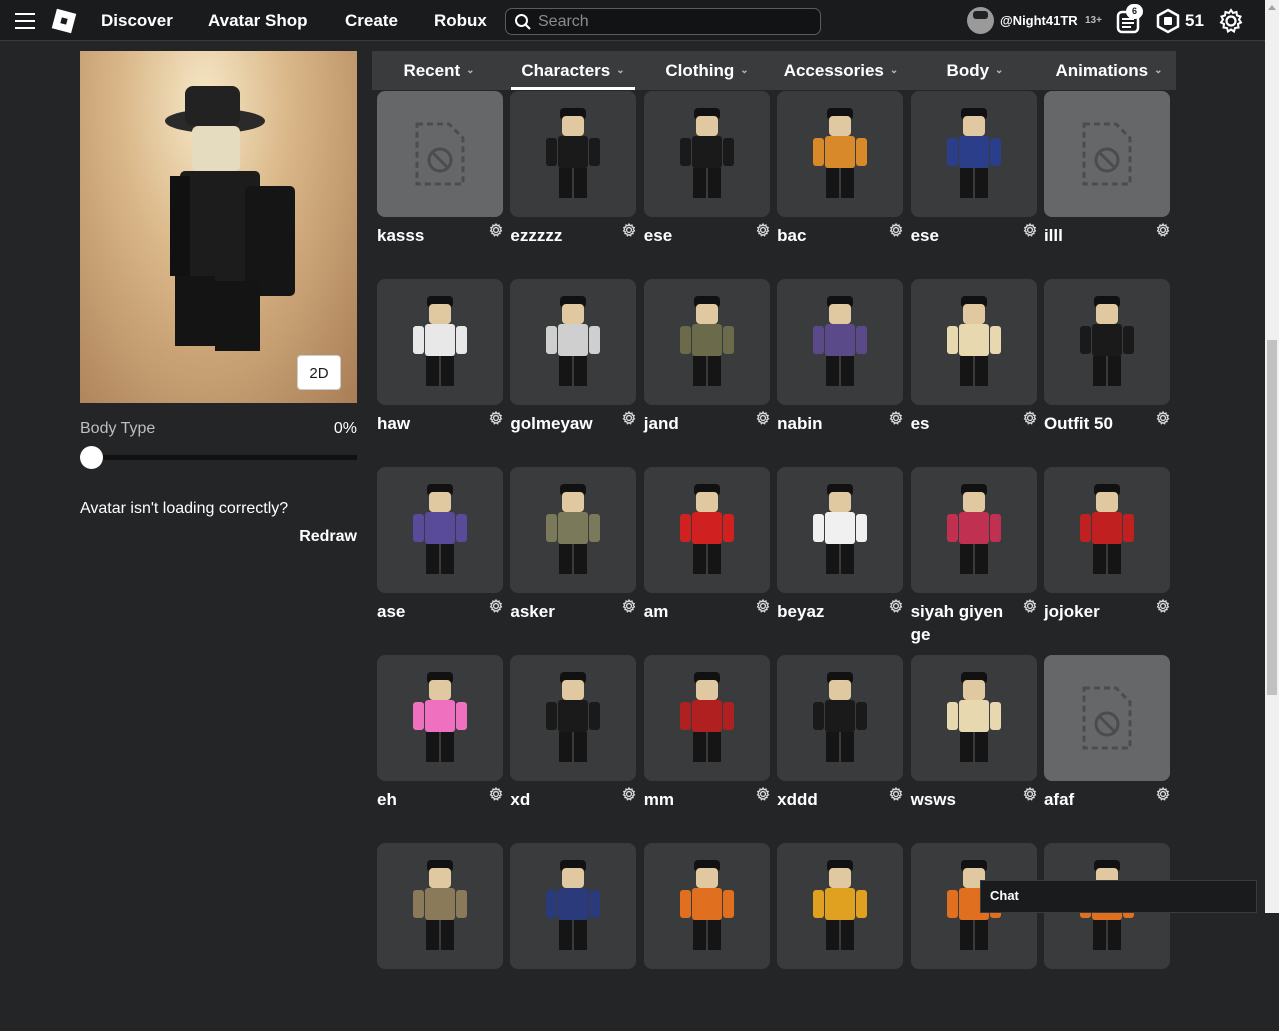  I want to click on tab-characters: Characters ⌄, so click(573, 70).